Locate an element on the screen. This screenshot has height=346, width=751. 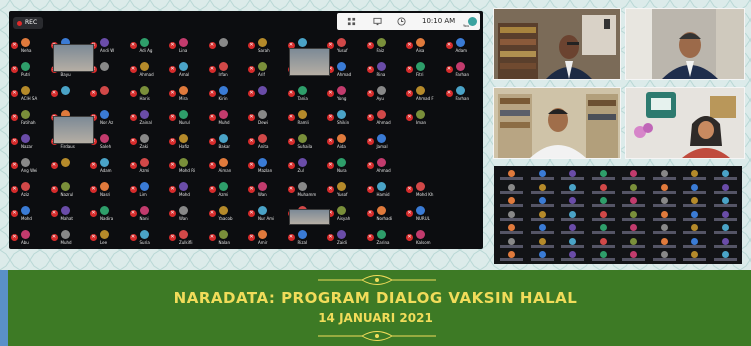
participant-tile: ✕ Kirin is located at coordinates (227, 96).